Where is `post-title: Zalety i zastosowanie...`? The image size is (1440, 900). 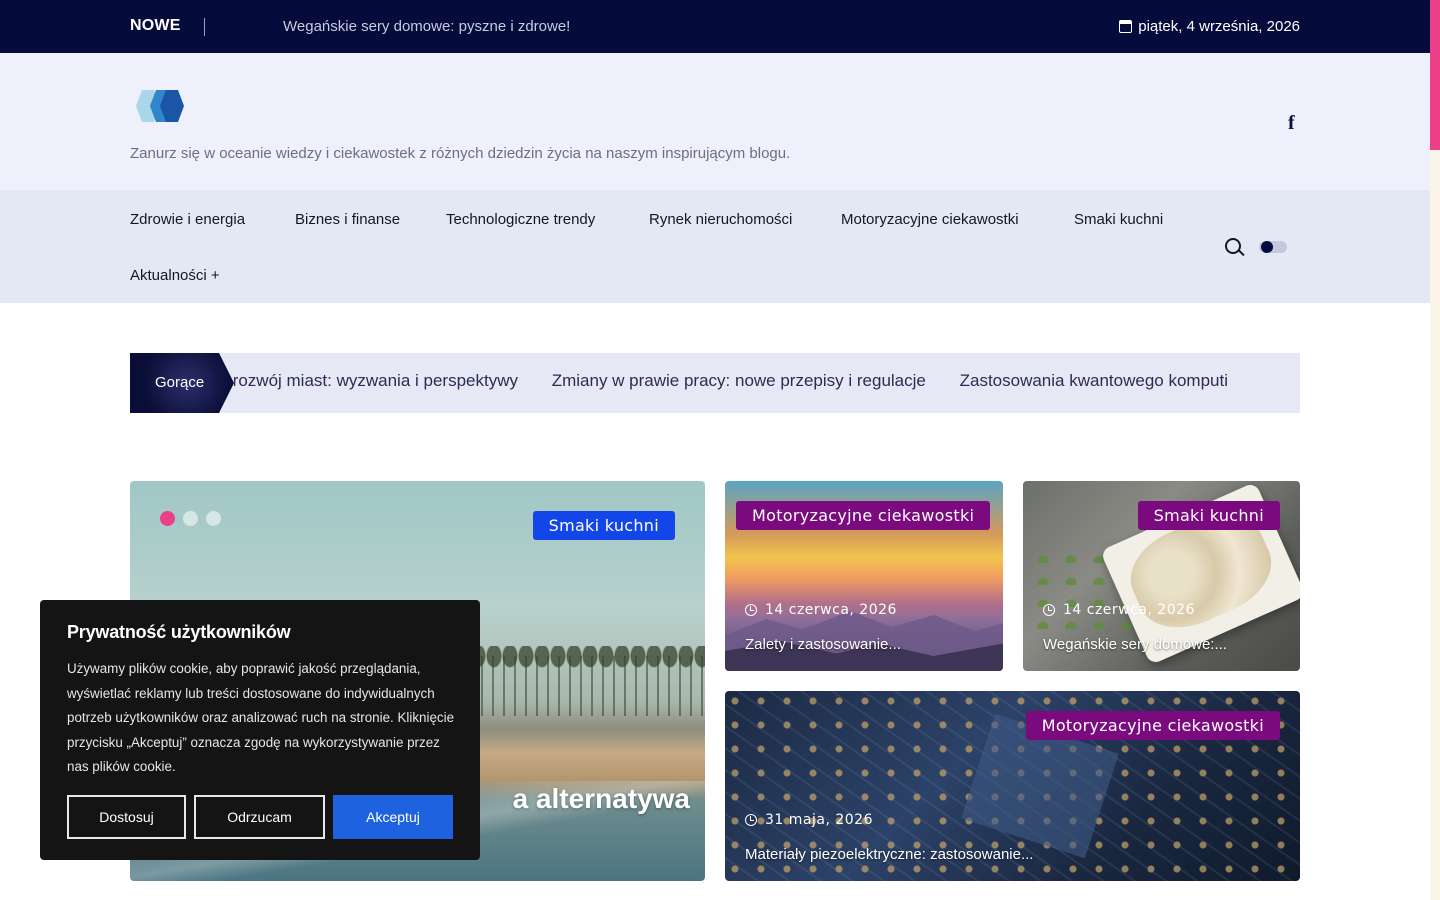
post-title: Zalety i zastosowanie... is located at coordinates (823, 644).